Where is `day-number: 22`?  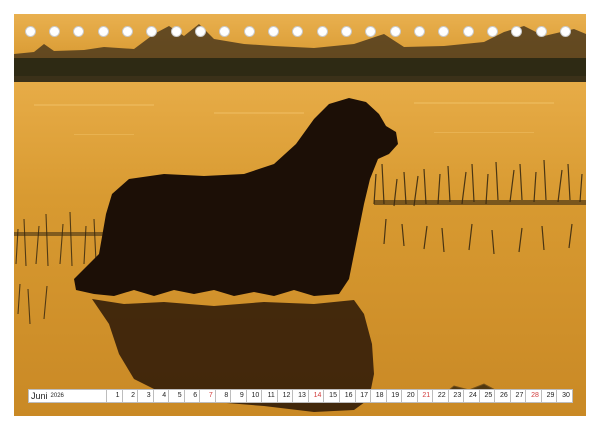
day-number: 22 is located at coordinates (441, 395).